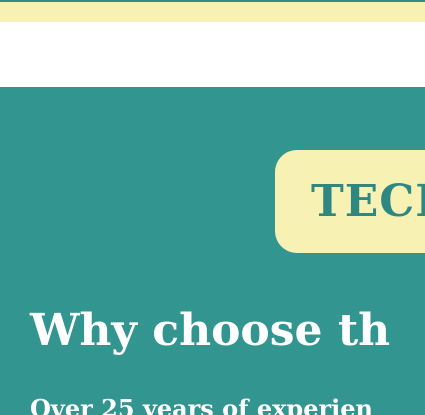 The image size is (425, 415). I want to click on category-badge: TECH, so click(350, 201).